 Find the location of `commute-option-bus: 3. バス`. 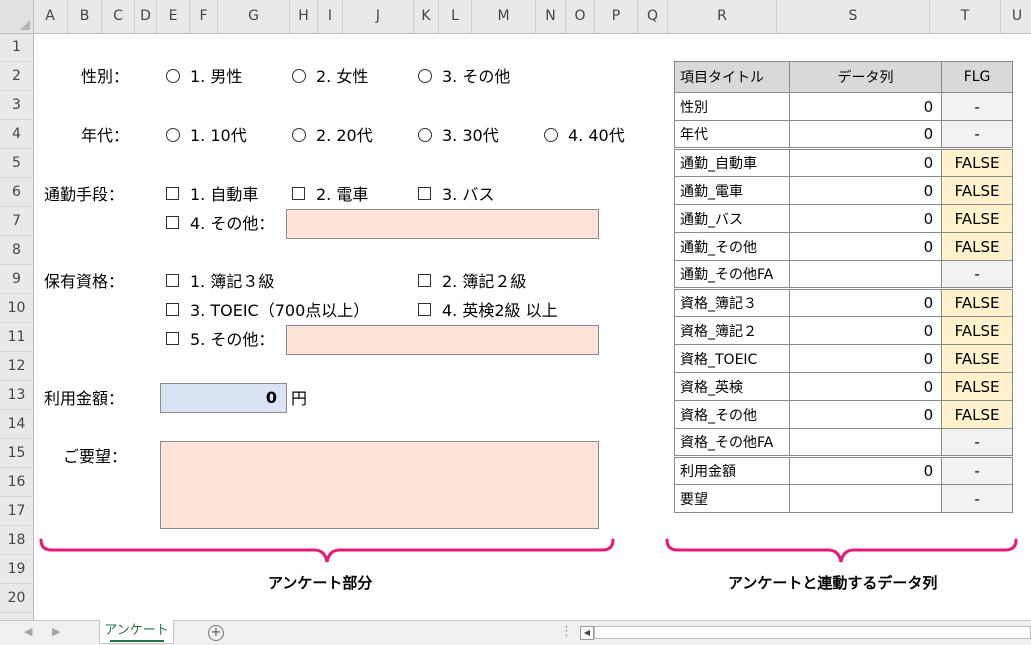

commute-option-bus: 3. バス is located at coordinates (456, 195).